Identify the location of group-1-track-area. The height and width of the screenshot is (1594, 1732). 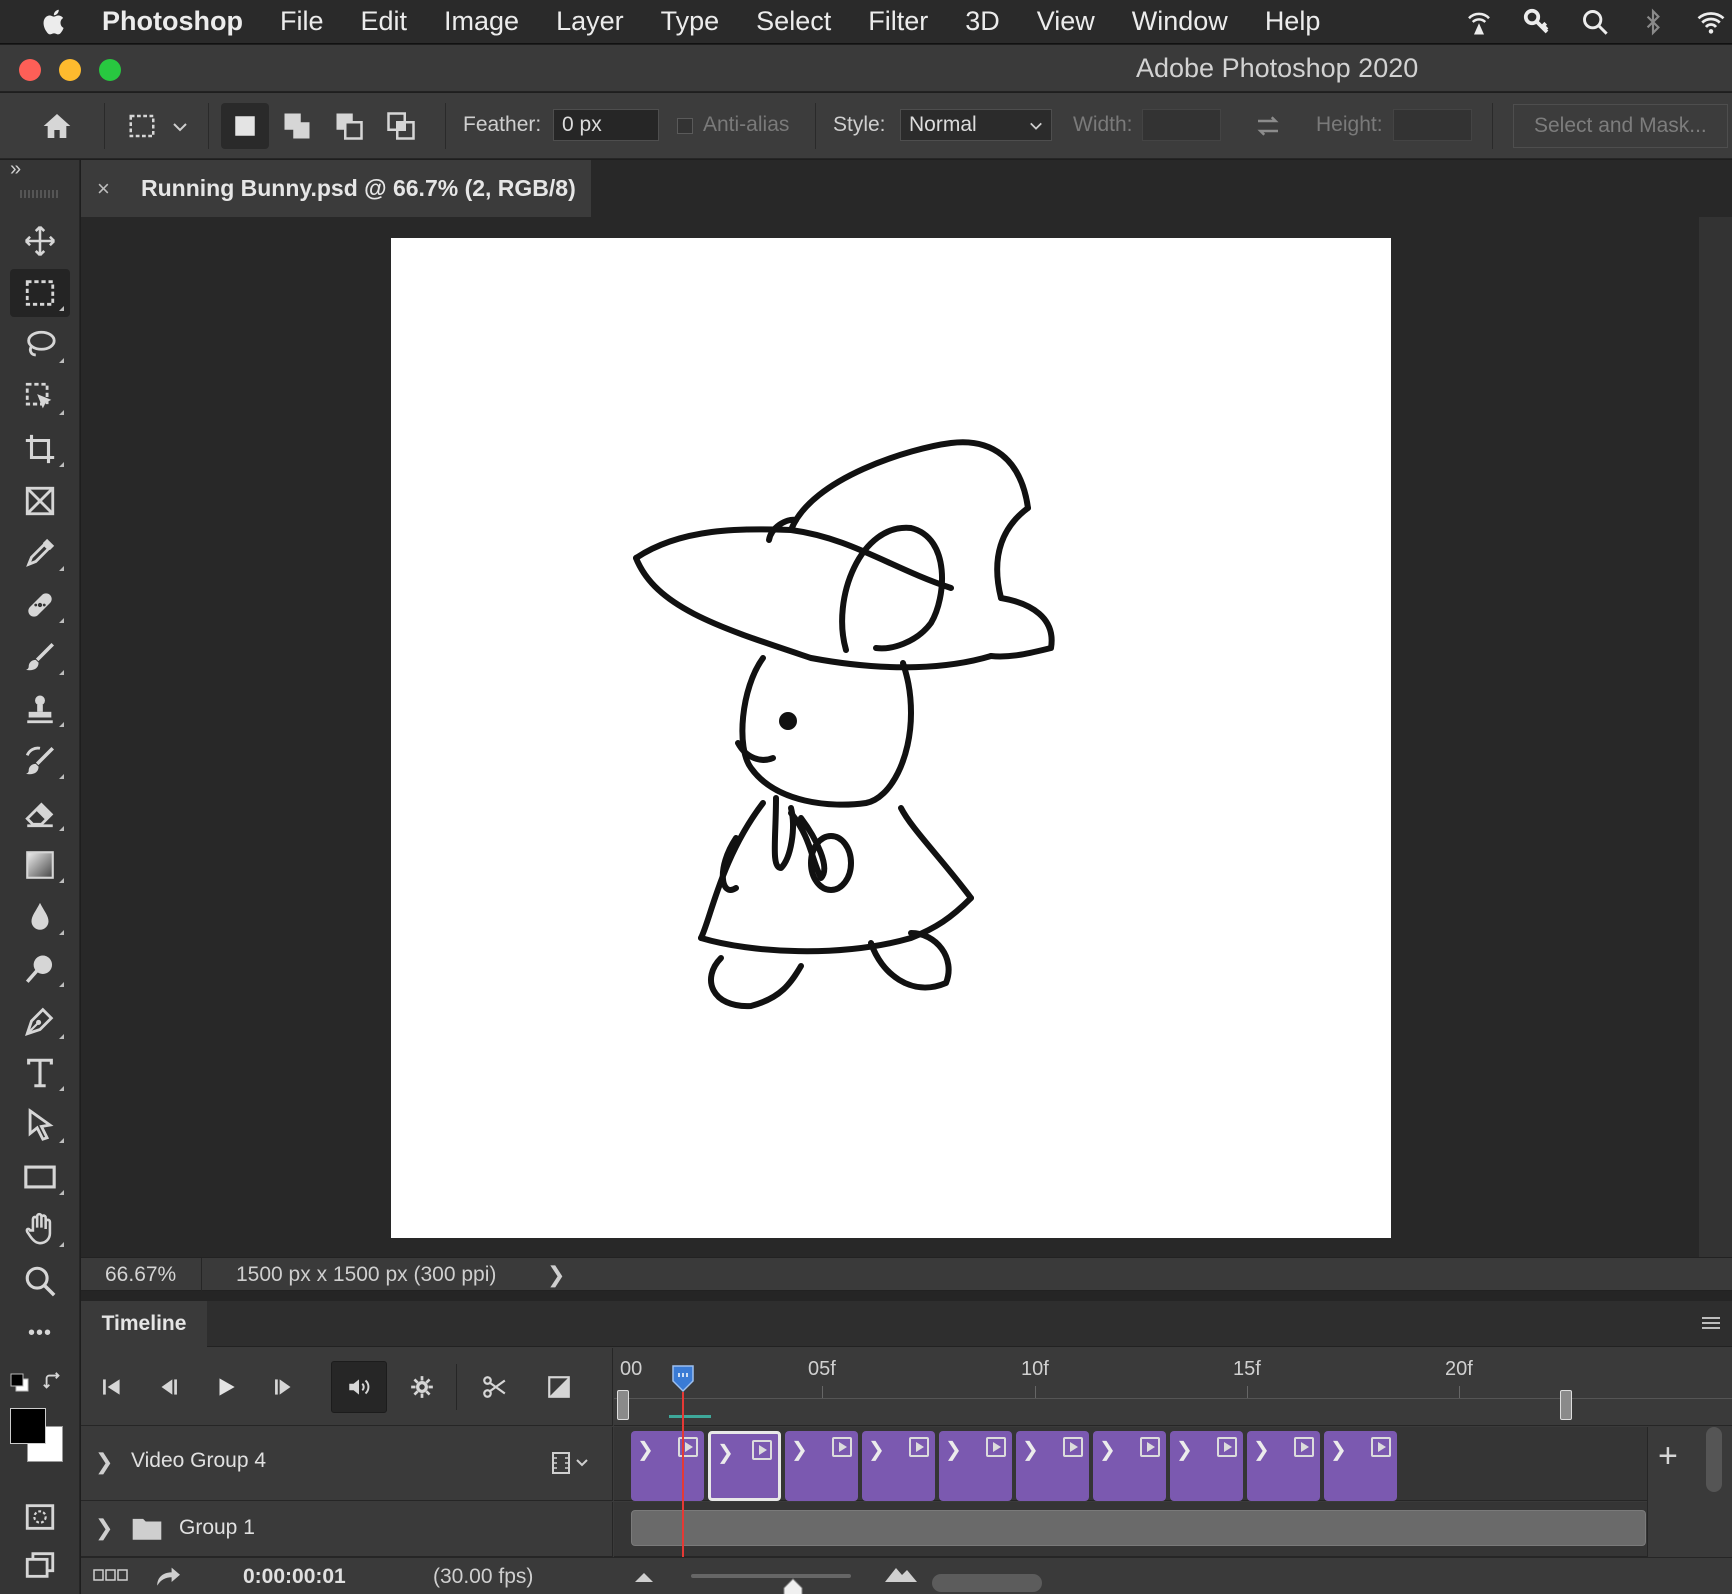
(1173, 1529).